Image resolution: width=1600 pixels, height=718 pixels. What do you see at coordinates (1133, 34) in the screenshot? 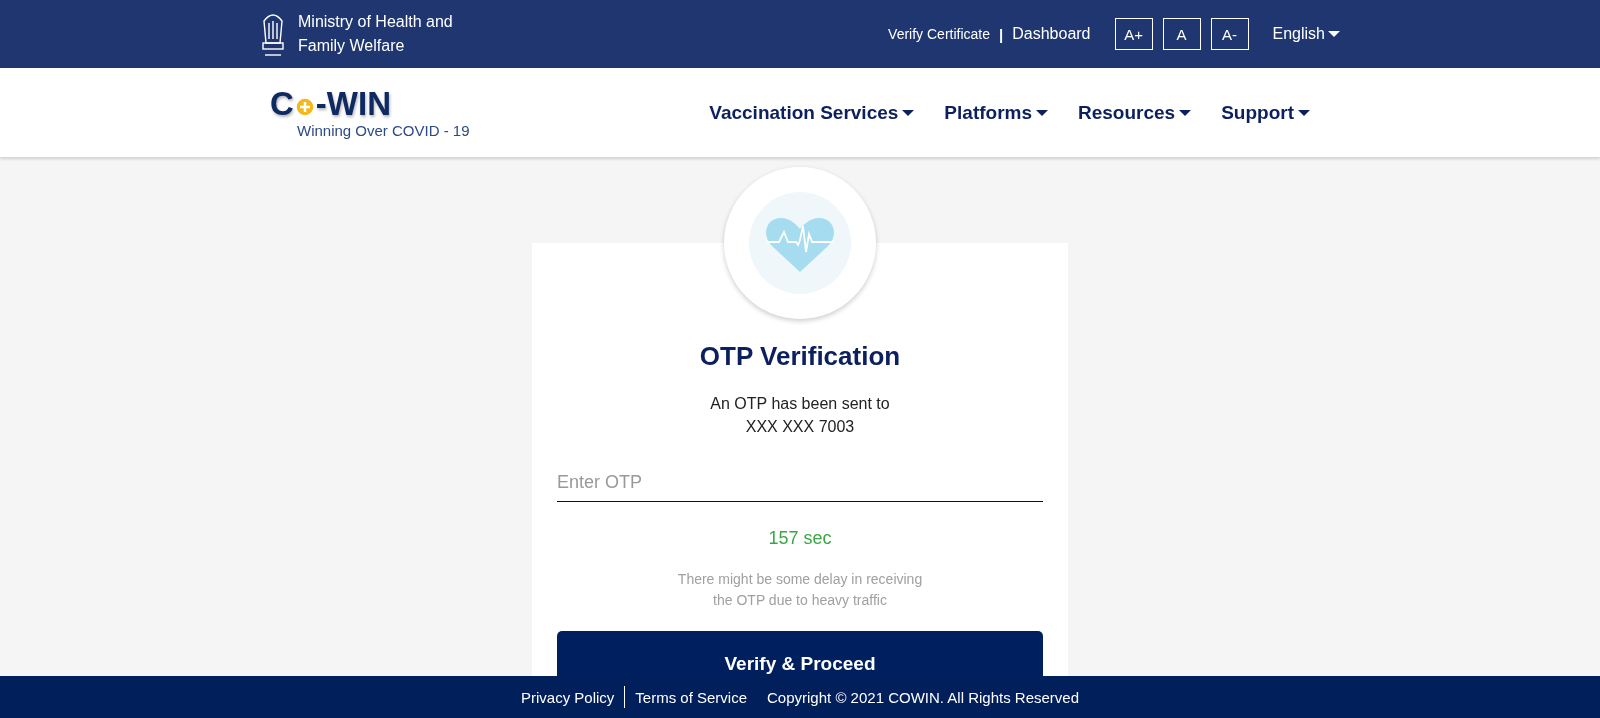
I see `font-size-button: A+` at bounding box center [1133, 34].